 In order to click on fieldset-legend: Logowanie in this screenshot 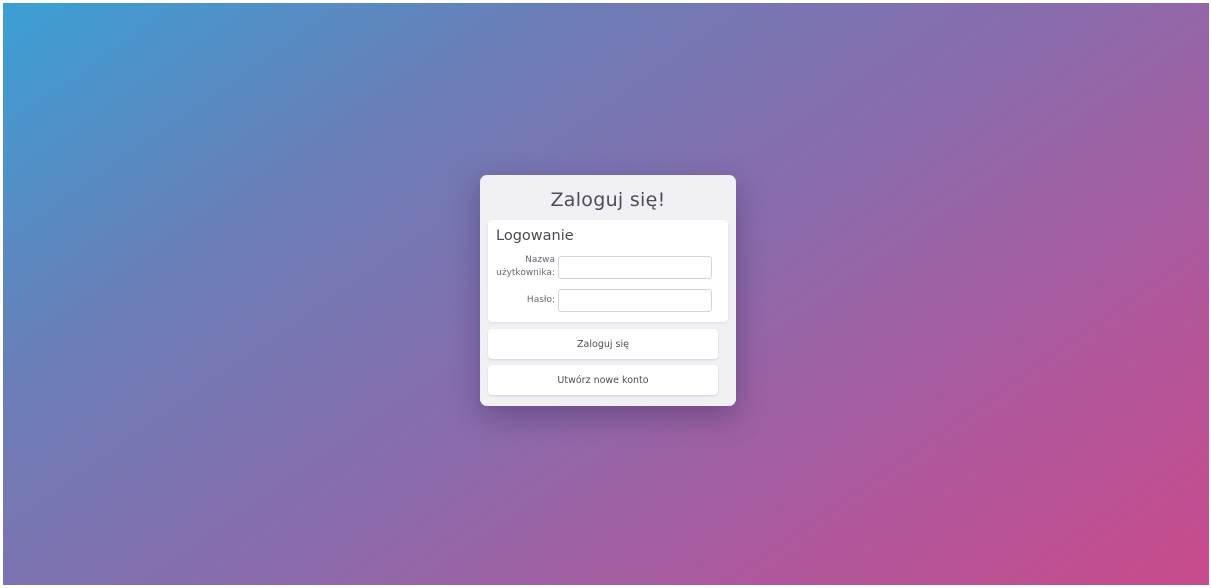, I will do `click(535, 236)`.